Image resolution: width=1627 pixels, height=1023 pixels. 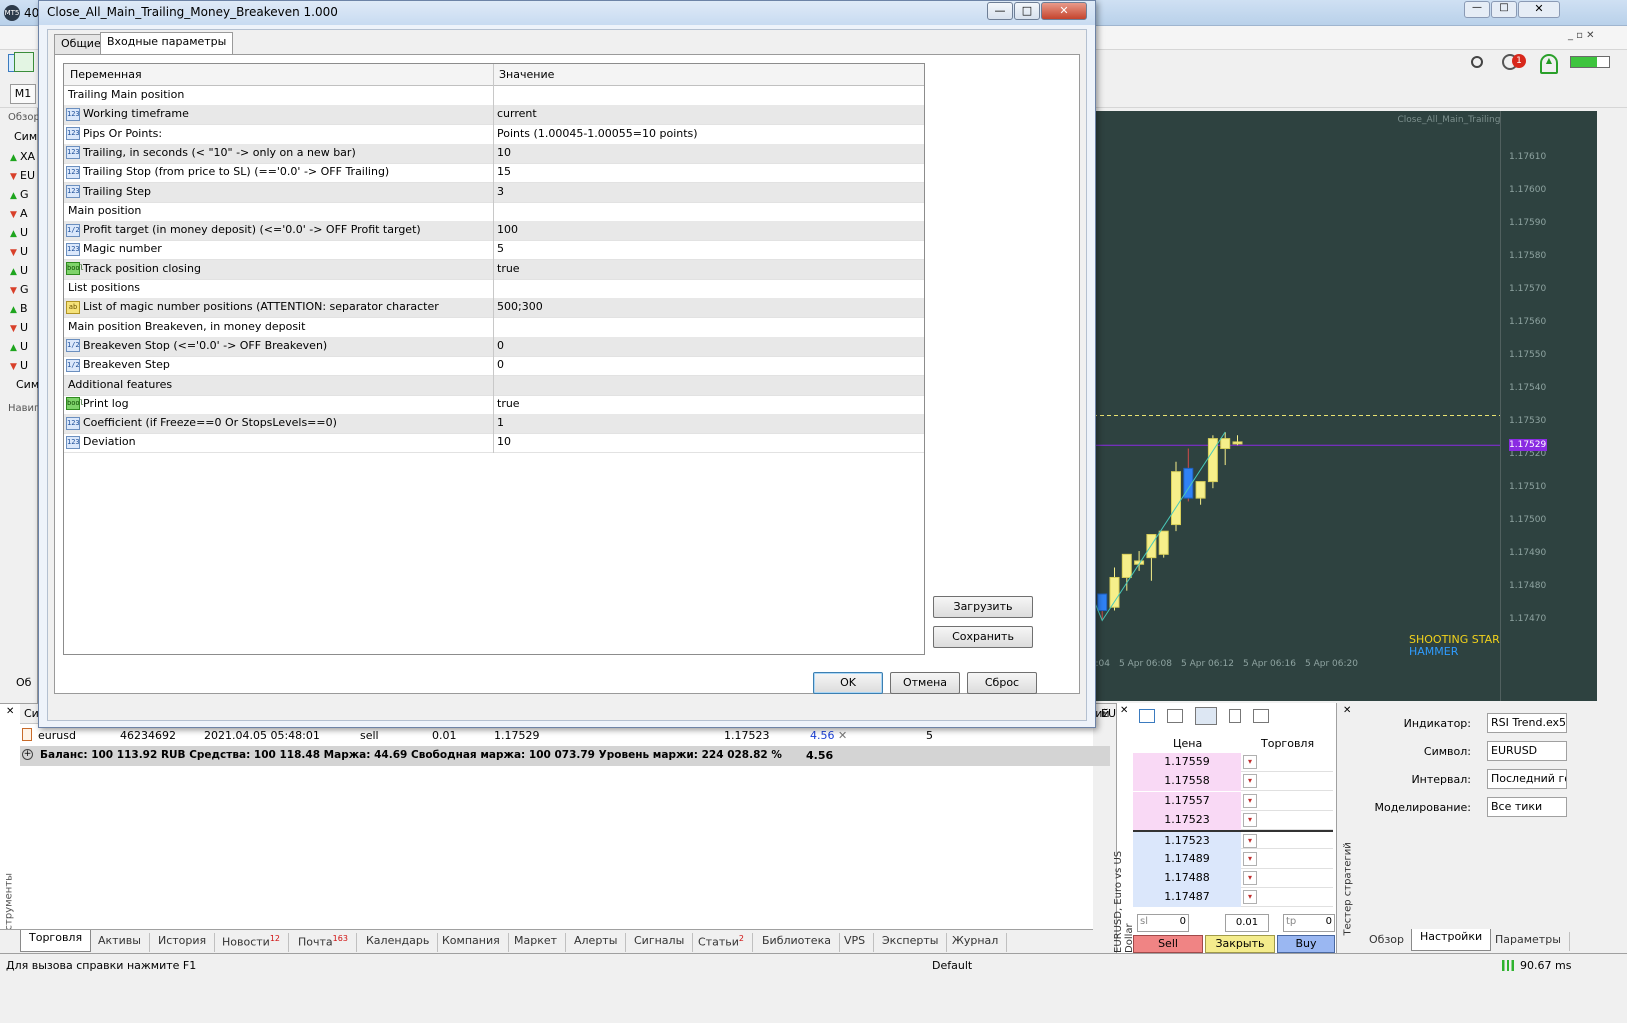 What do you see at coordinates (1163, 923) in the screenshot?
I see `sl-field: sl 0` at bounding box center [1163, 923].